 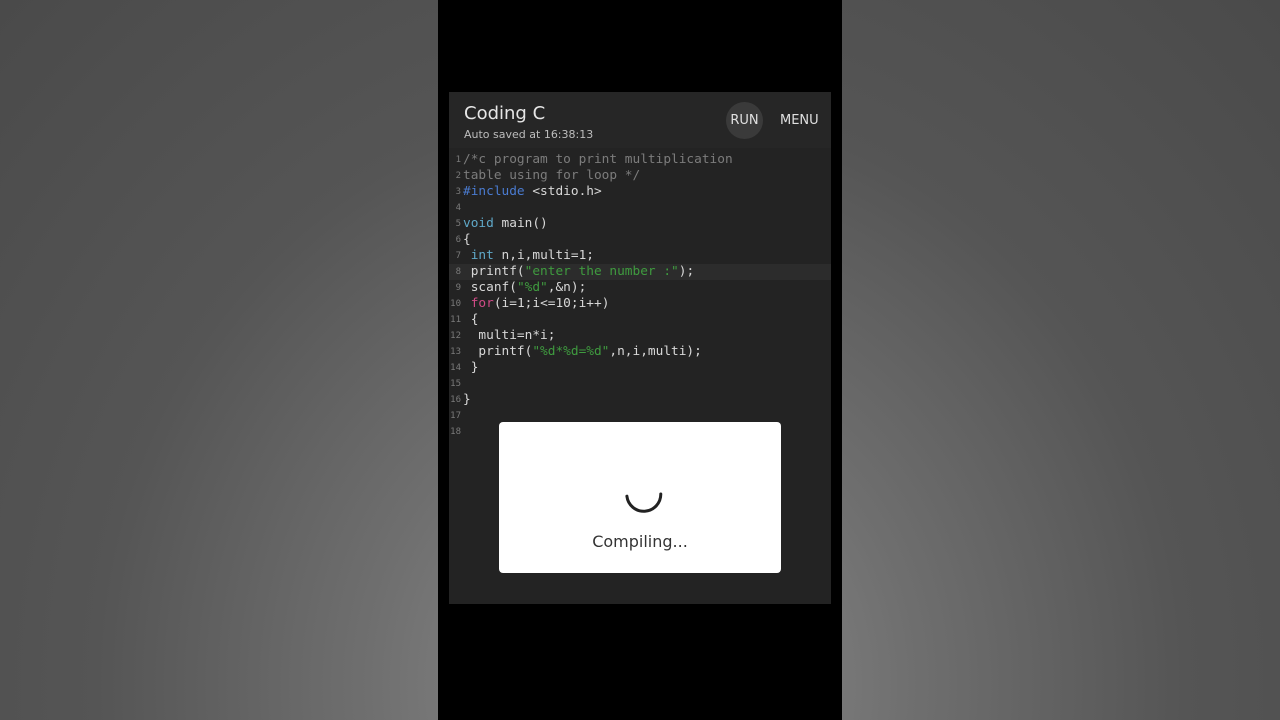 I want to click on code-line: 9 scanf("%d",&n);, so click(x=640, y=288).